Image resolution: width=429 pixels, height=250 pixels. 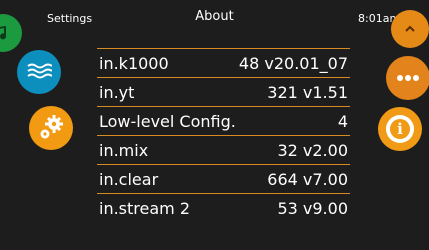 I want to click on item-label: Low-level Config., so click(x=167, y=121).